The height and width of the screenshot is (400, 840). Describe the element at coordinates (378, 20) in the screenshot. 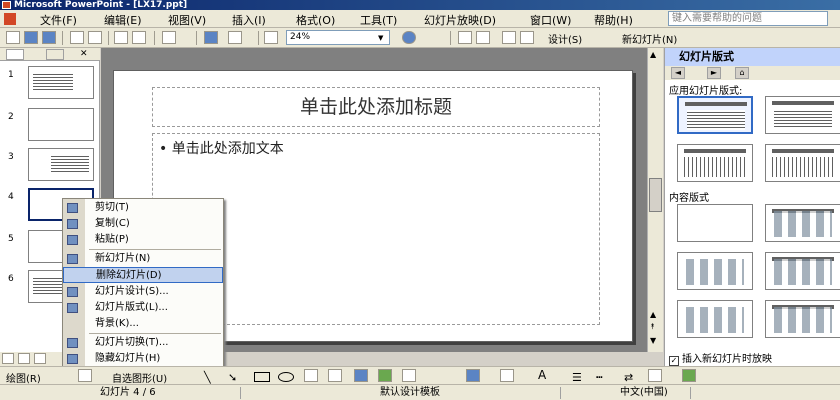

I see `menu-tools: 工具(T)` at that location.